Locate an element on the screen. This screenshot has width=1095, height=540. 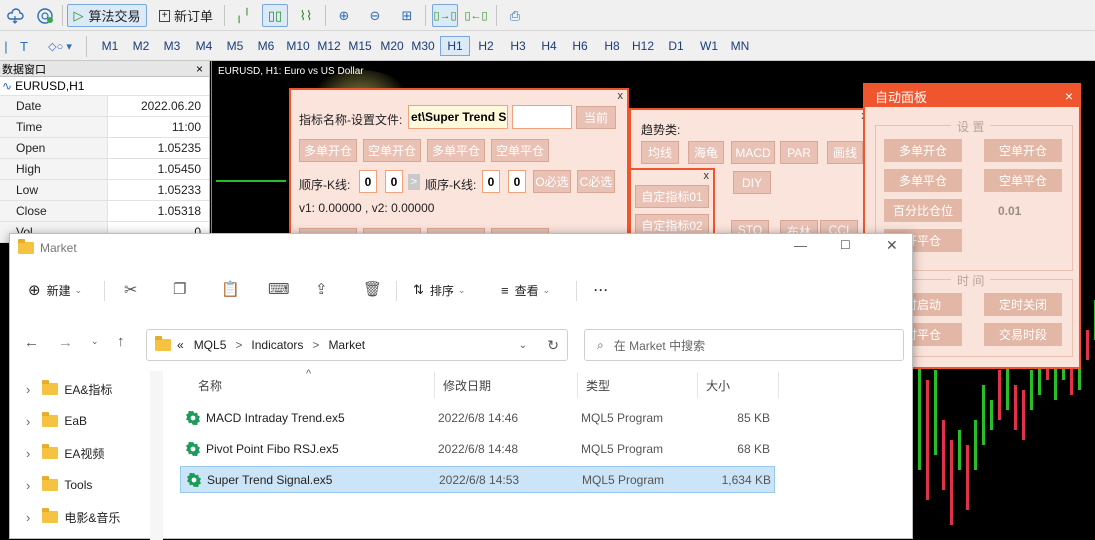
refresh-icon: ↻ is located at coordinates (553, 345).